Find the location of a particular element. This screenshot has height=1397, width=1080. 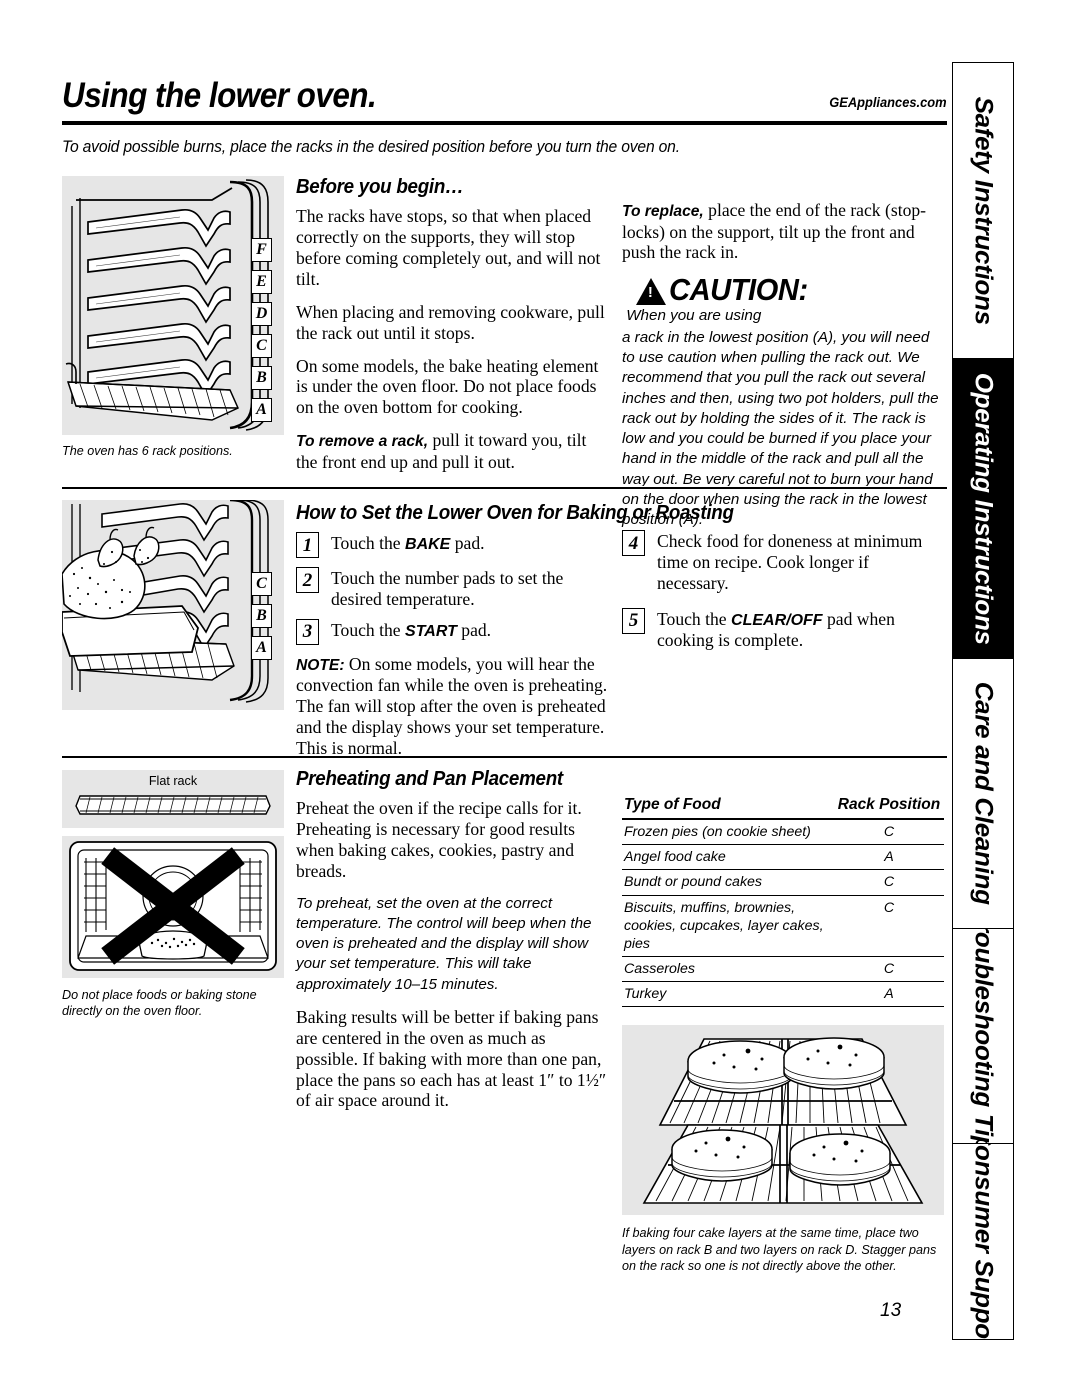

tab-care-and-cleaning: Care and Cleaning is located at coordinates (983, 793).